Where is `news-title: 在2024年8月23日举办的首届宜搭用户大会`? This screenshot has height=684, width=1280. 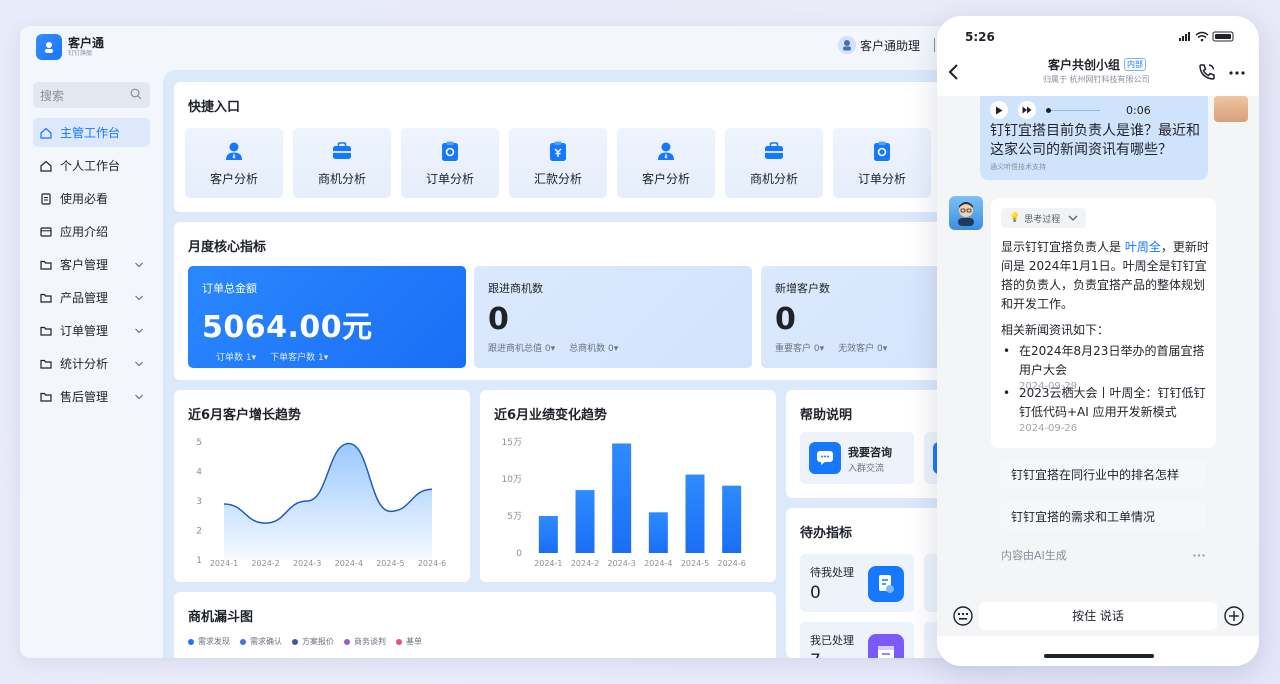
news-title: 在2024年8月23日举办的首届宜搭用户大会 is located at coordinates (1112, 360).